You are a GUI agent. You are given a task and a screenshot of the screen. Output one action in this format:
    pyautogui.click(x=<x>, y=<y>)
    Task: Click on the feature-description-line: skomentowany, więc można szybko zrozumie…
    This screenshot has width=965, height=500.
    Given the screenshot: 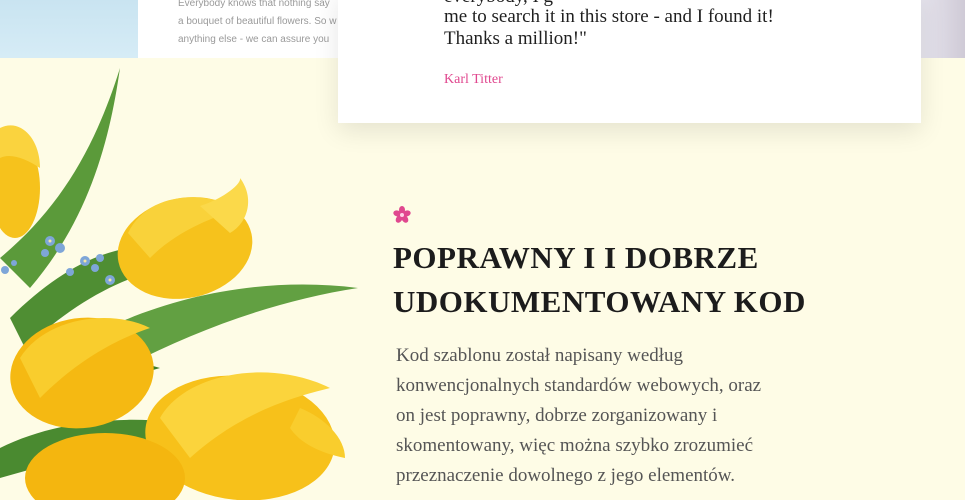 What is the action you would take?
    pyautogui.click(x=575, y=445)
    